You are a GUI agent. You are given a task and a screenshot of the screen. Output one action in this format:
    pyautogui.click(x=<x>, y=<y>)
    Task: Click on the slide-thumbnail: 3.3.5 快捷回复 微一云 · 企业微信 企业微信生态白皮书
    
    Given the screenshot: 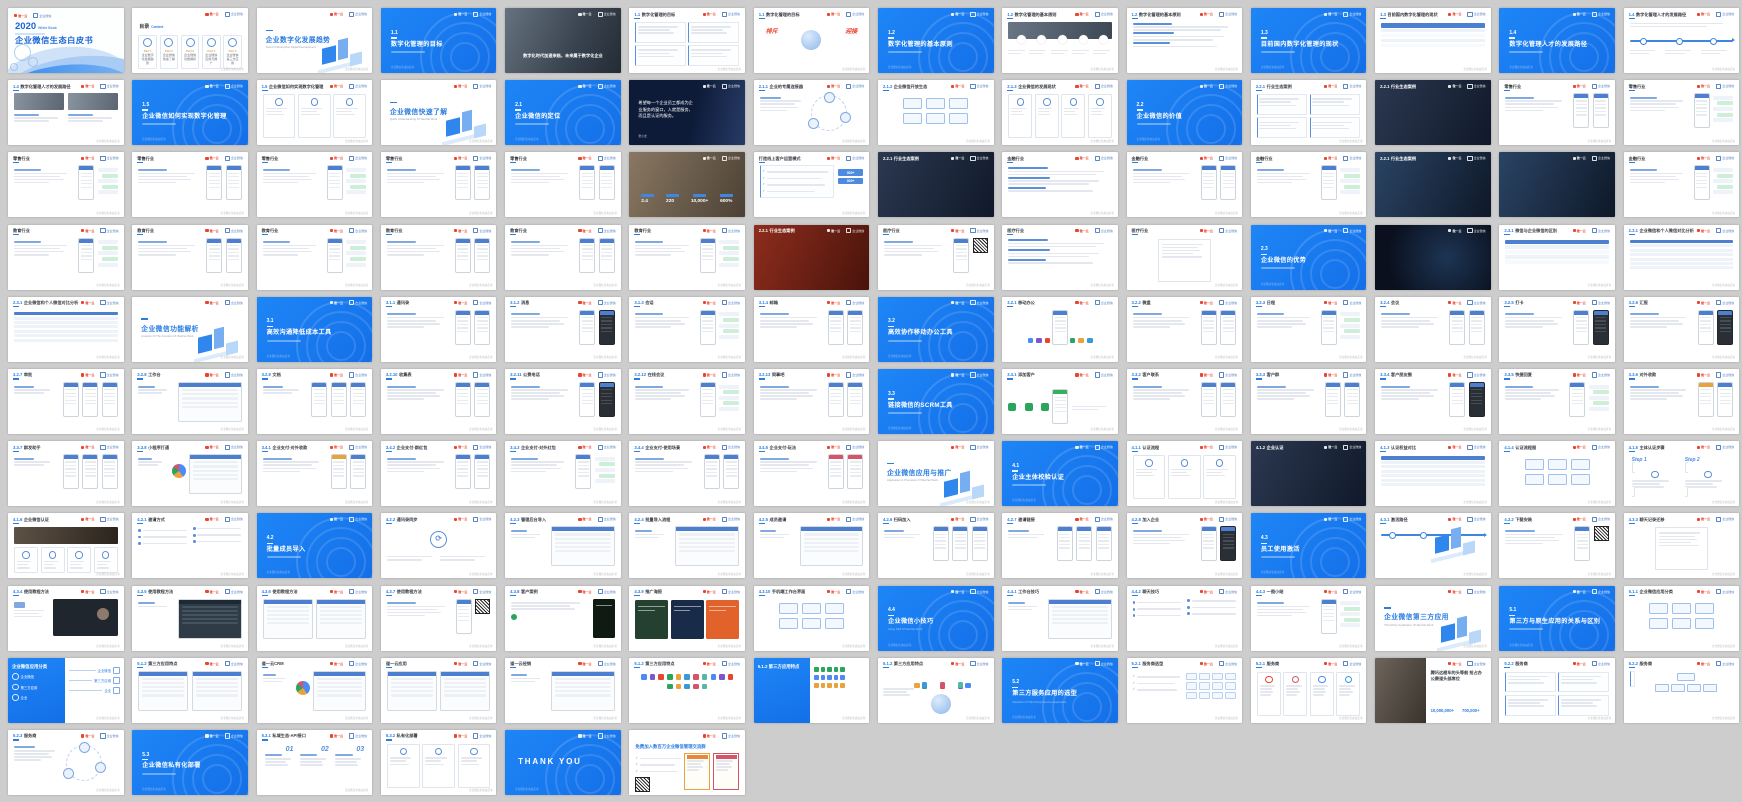 What is the action you would take?
    pyautogui.click(x=1557, y=401)
    